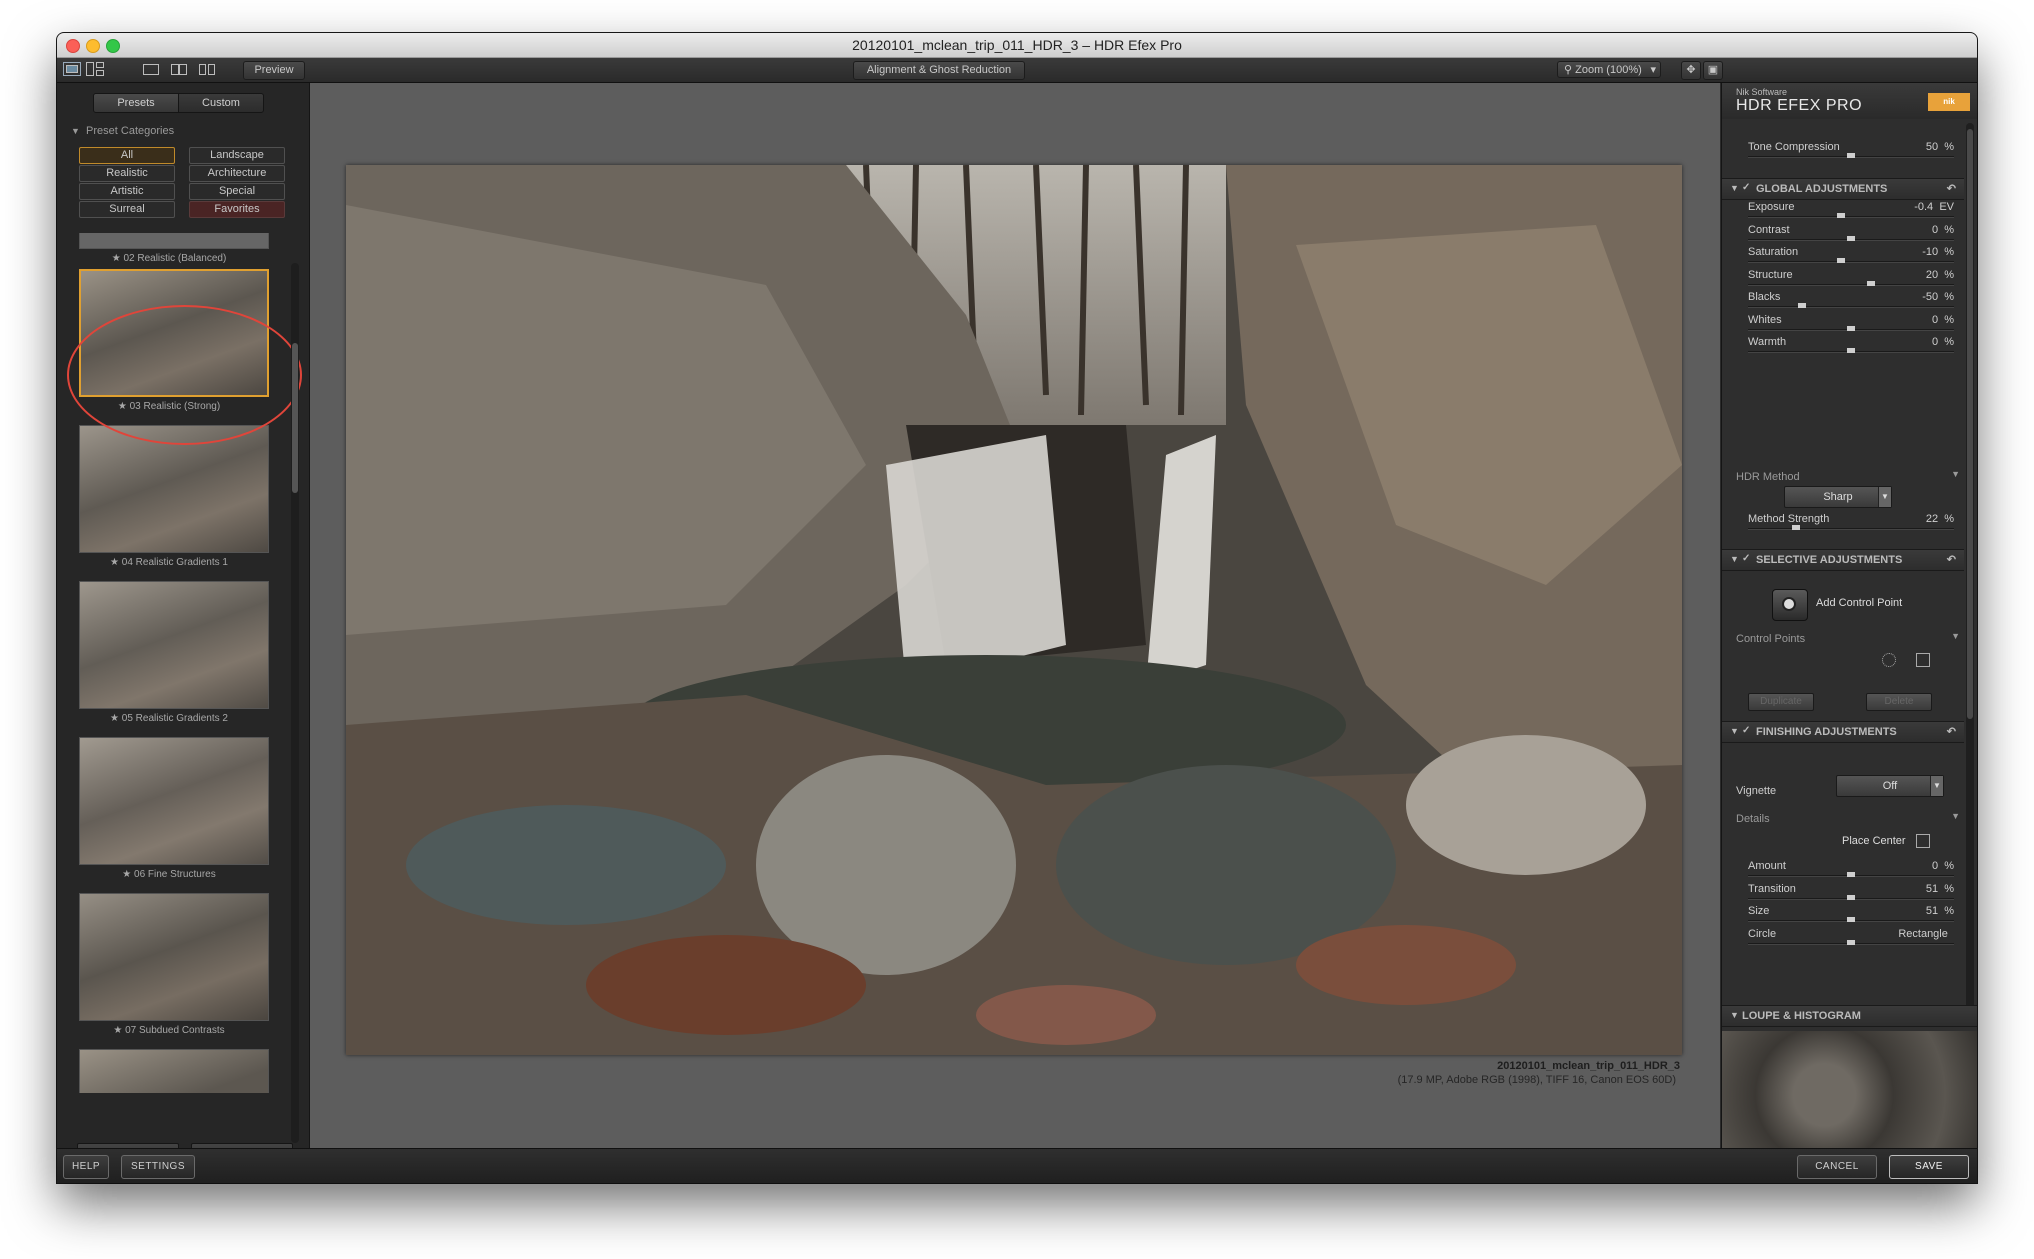 This screenshot has width=2034, height=1259. I want to click on structure-slider: Structure 20 %, so click(1851, 278).